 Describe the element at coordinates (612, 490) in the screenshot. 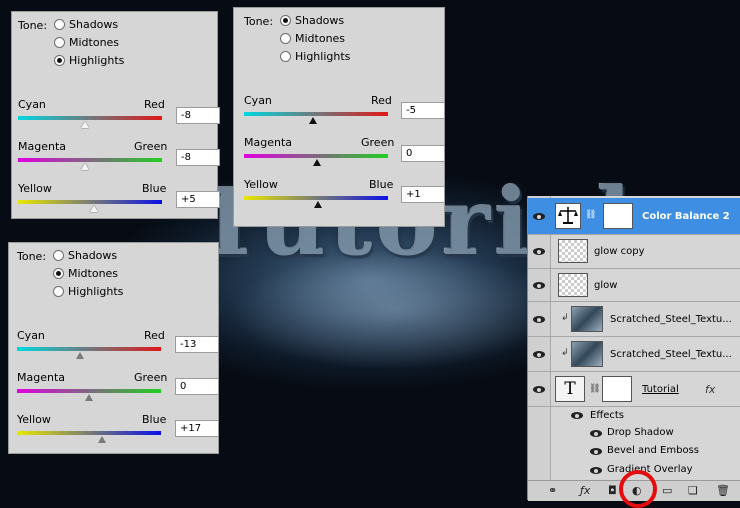

I see `add-mask-icon: ◘` at that location.